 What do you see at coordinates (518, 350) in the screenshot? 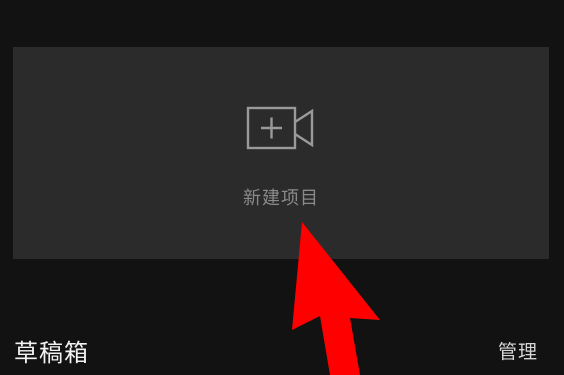
I see `manage-button: 管理` at bounding box center [518, 350].